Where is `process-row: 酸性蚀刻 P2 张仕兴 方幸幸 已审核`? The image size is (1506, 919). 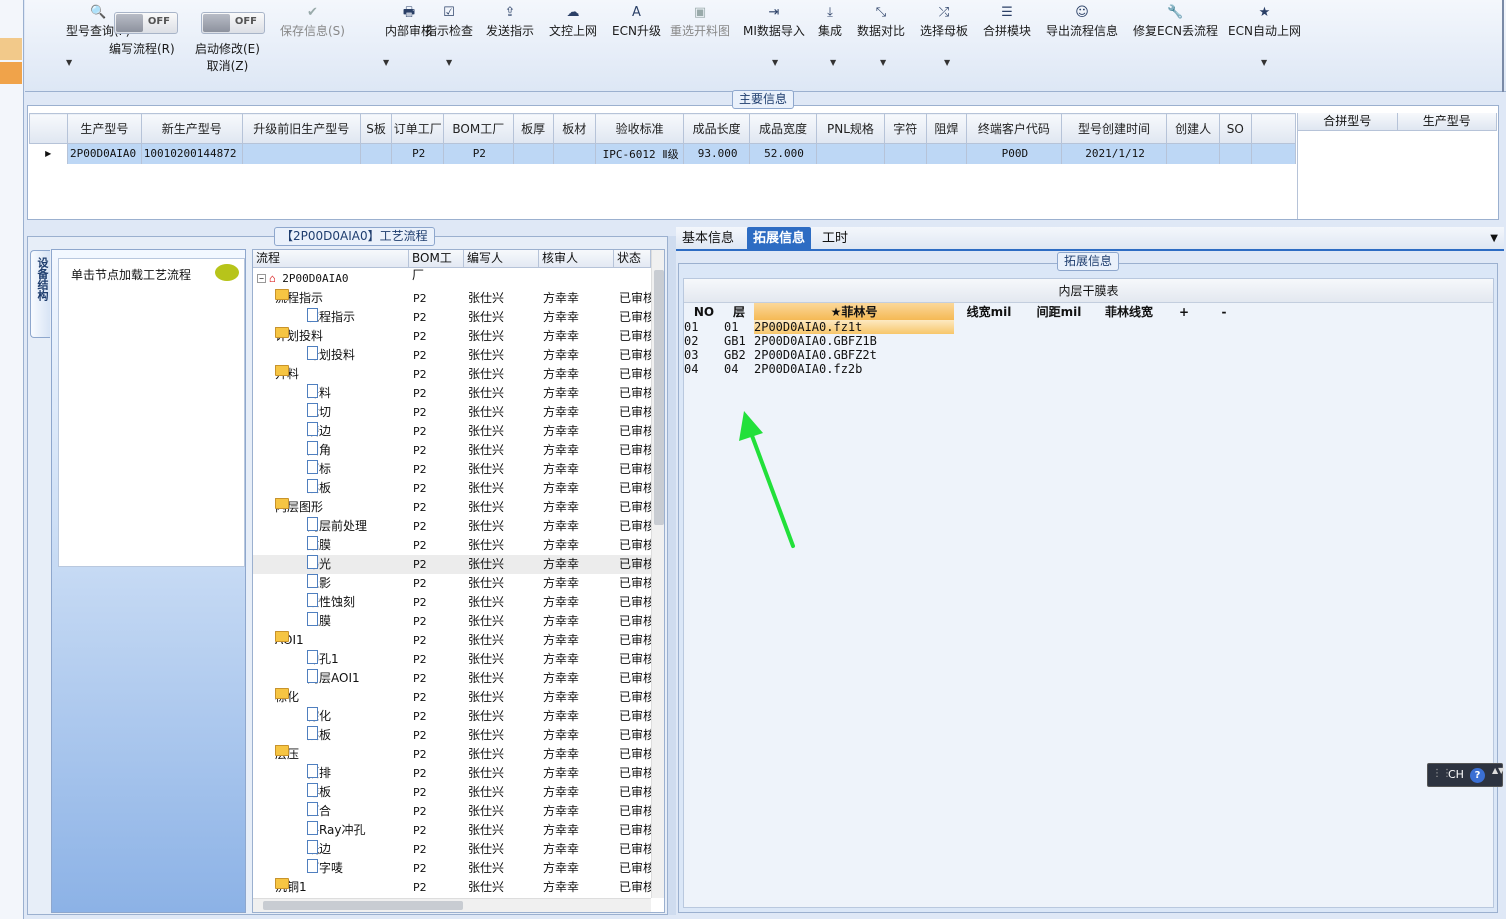
process-row: 酸性蚀刻 P2 张仕兴 方幸幸 已审核 is located at coordinates (454, 602).